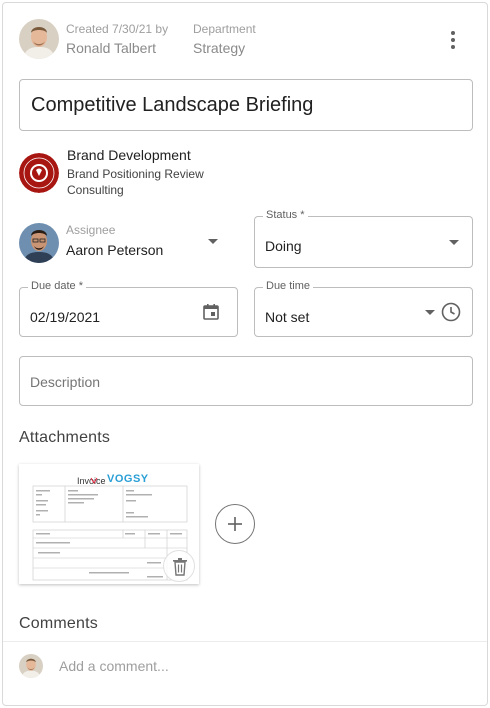 The width and height of the screenshot is (490, 708). I want to click on due-time-field: Due time Not set, so click(363, 308).